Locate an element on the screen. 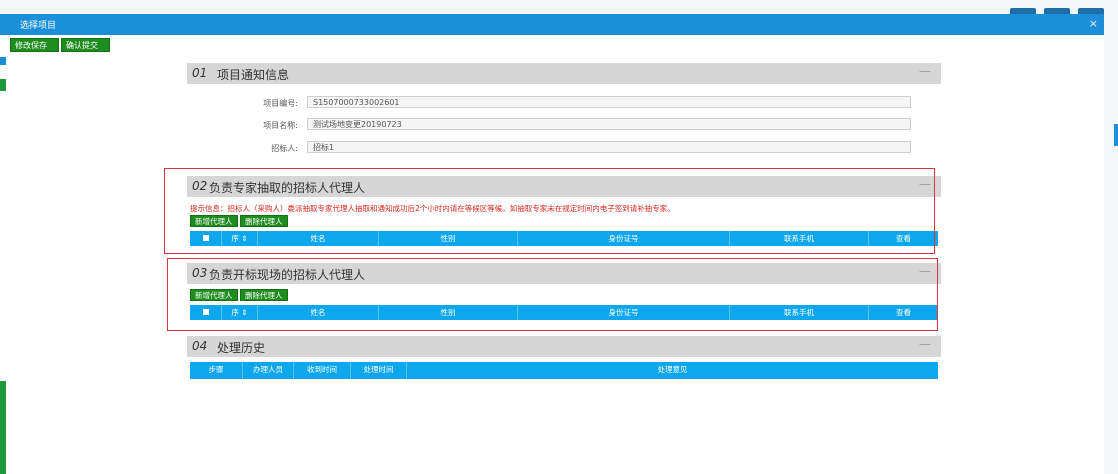 This screenshot has width=1118, height=474. dialog-titlebar: 选择项目 × is located at coordinates (552, 24).